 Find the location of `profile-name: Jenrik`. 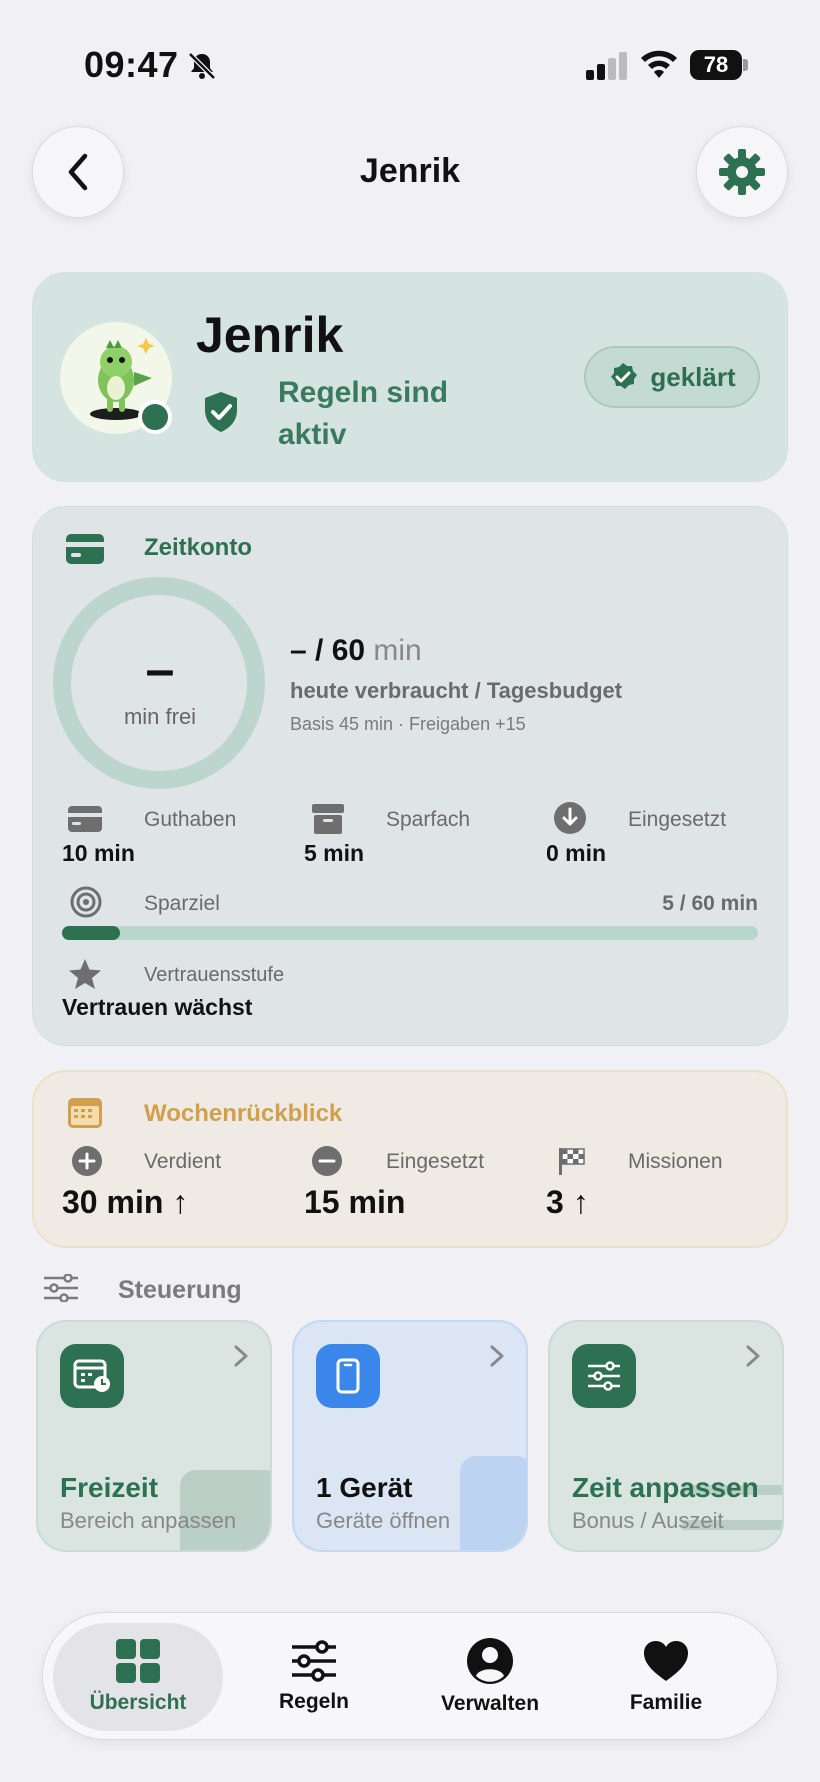

profile-name: Jenrik is located at coordinates (270, 335).